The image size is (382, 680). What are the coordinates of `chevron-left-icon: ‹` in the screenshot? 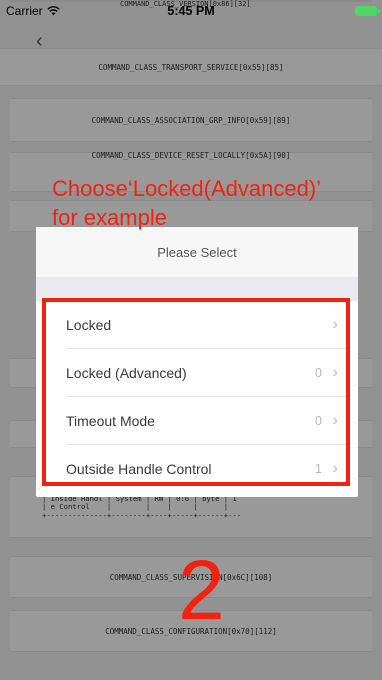 It's located at (39, 41).